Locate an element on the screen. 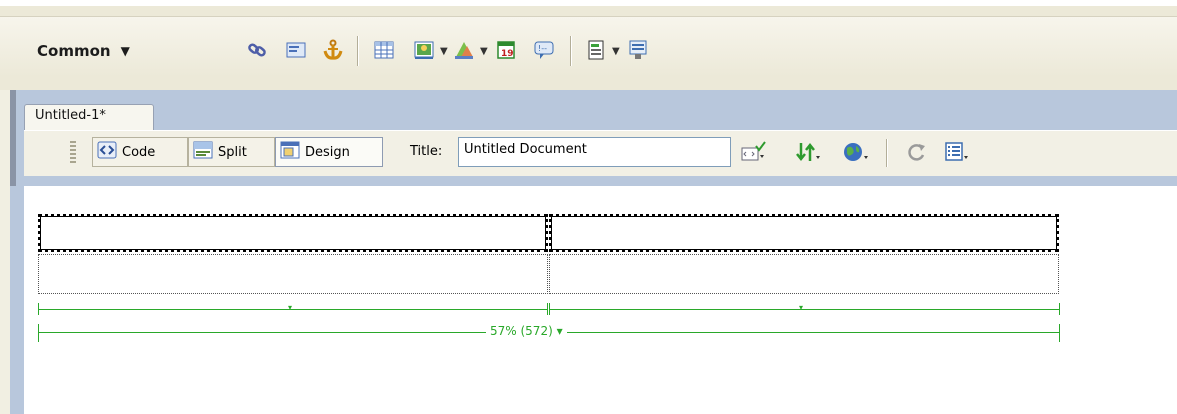 The height and width of the screenshot is (414, 1177). date-icon: 19 is located at coordinates (506, 50).